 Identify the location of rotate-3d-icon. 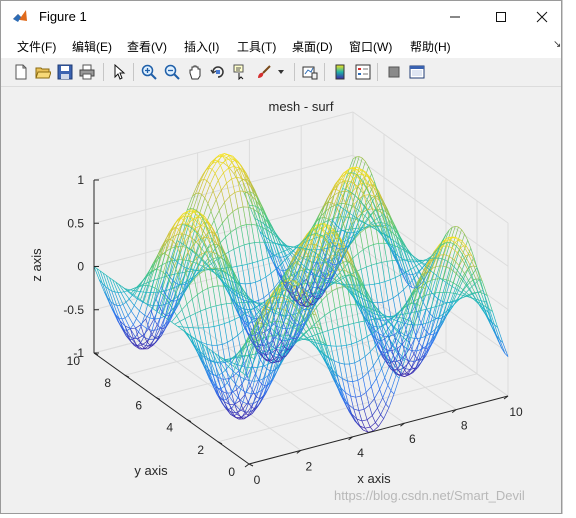
(218, 72).